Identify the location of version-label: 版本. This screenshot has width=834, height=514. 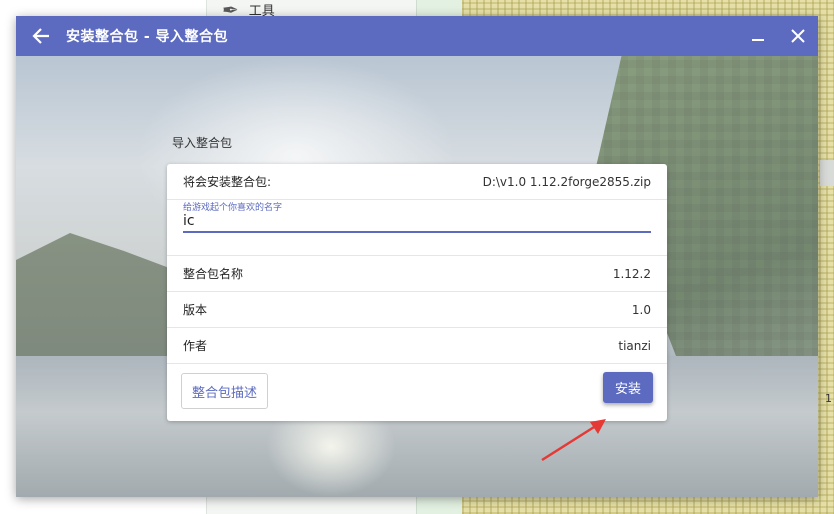
(195, 310).